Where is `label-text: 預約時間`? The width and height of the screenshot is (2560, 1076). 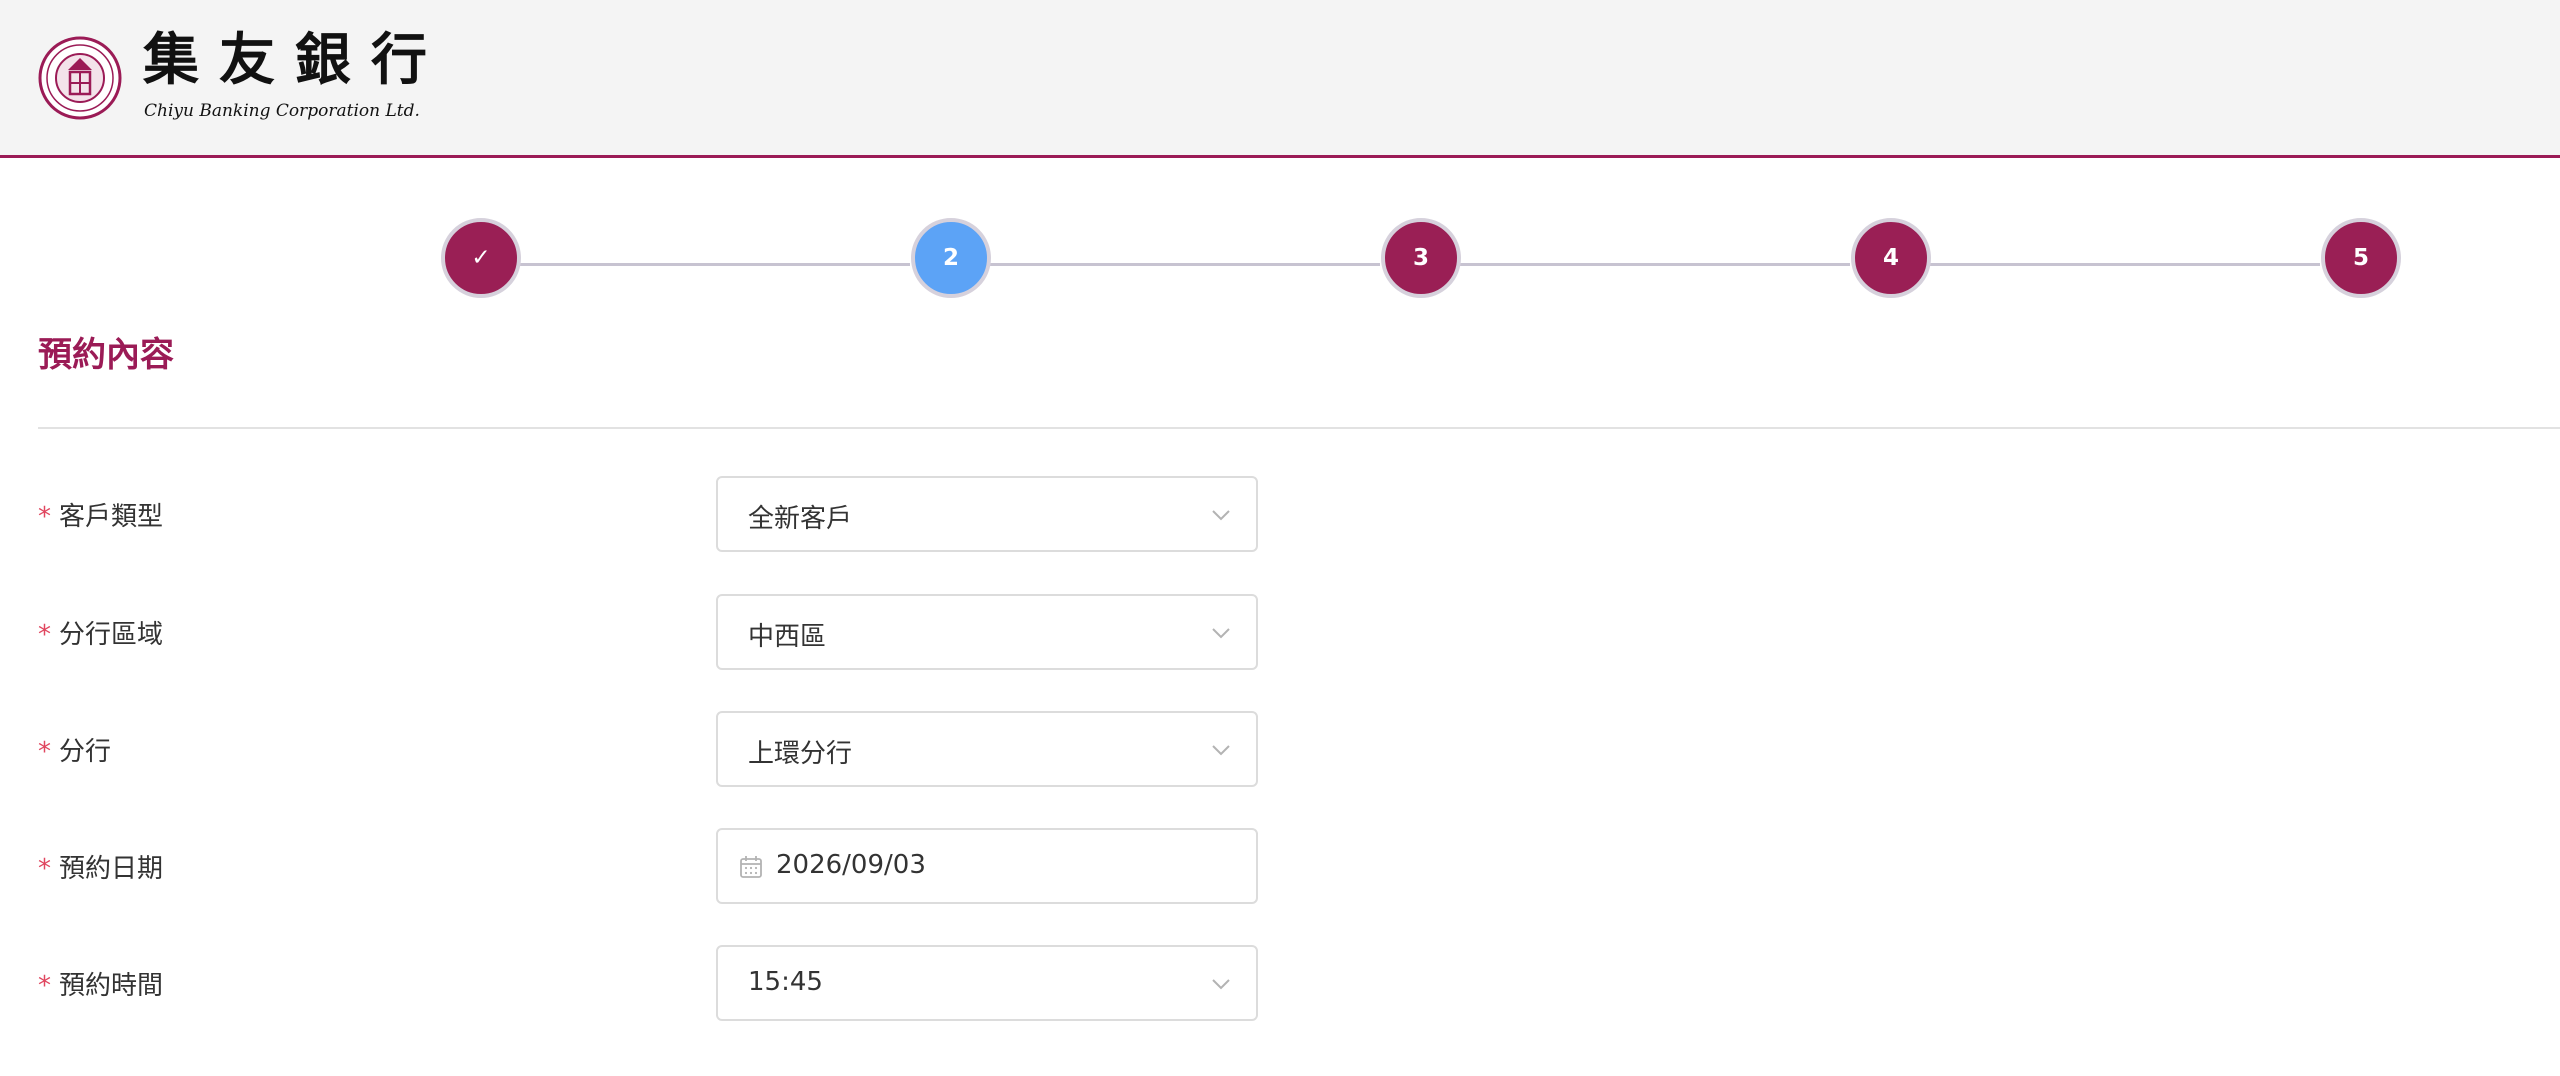
label-text: 預約時間 is located at coordinates (111, 986).